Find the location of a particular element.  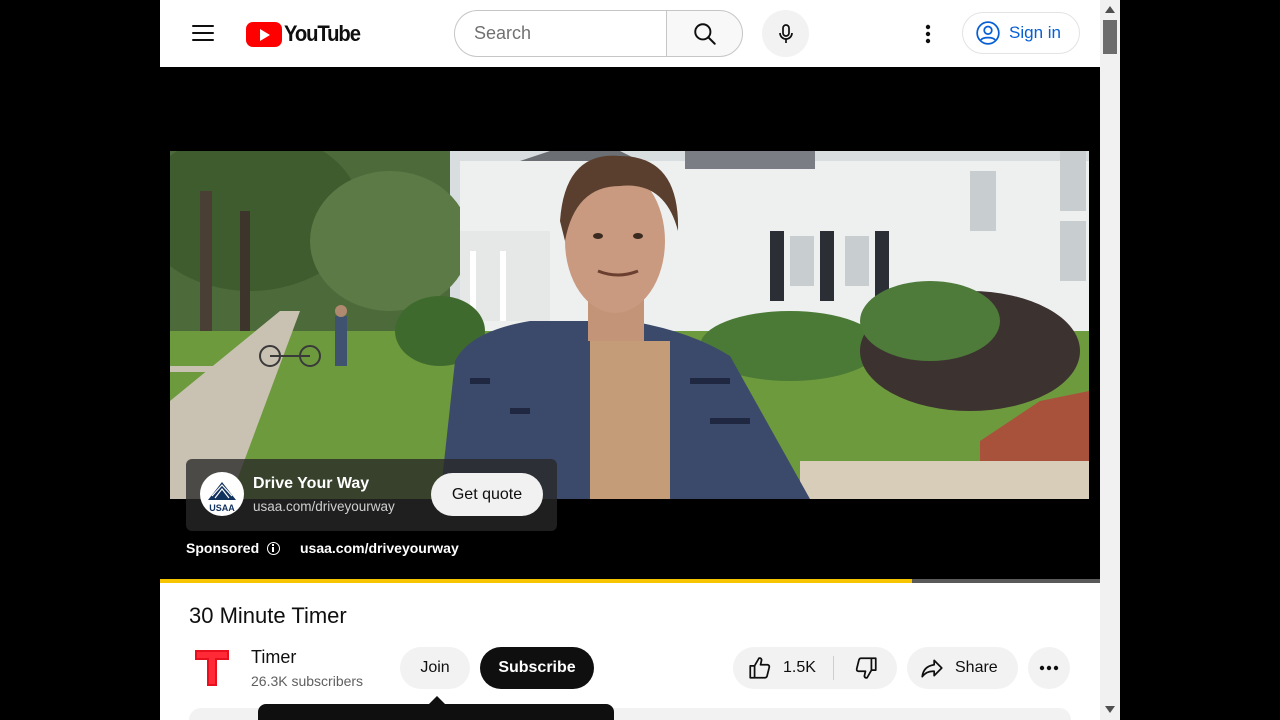

logo-text: YouTube is located at coordinates (322, 33).